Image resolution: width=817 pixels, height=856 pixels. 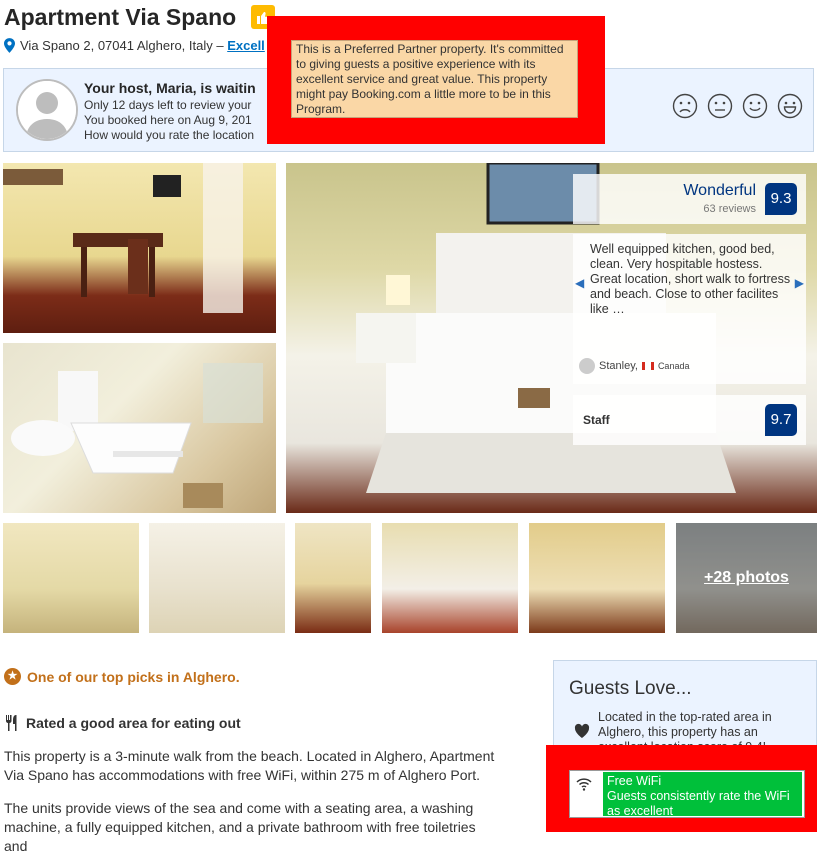 What do you see at coordinates (689, 420) in the screenshot?
I see `staff-score-panel: Staff 9.7` at bounding box center [689, 420].